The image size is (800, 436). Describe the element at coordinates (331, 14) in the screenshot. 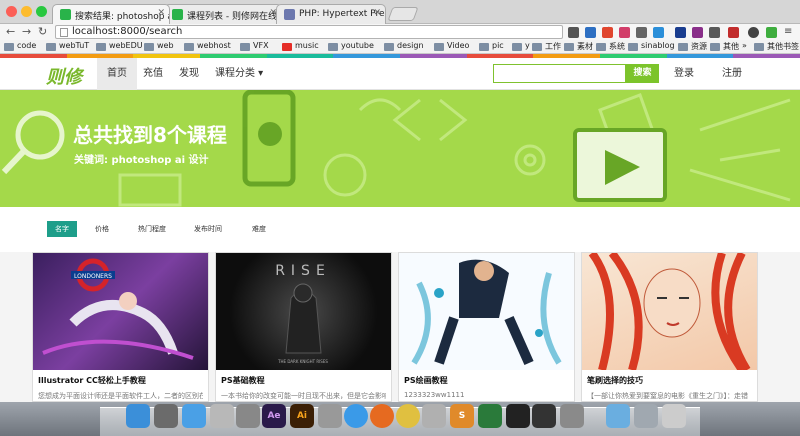

I see `tab-php: PHP: Hypertext Preprocess ✕` at that location.